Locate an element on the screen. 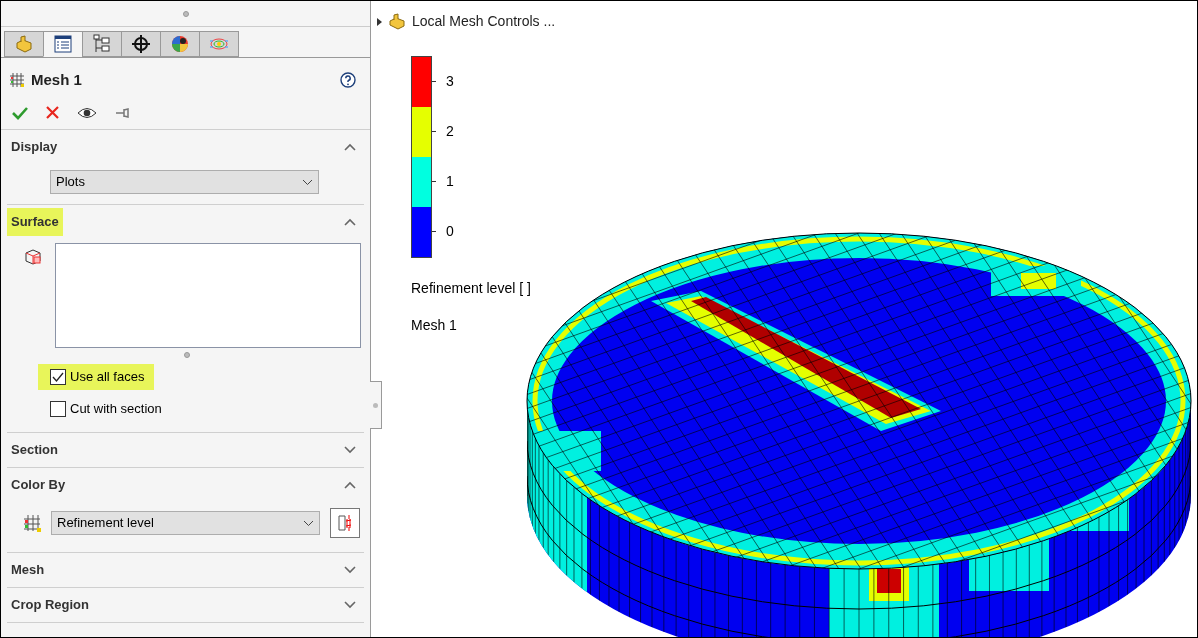  checkbox-option: Use all faces is located at coordinates (96, 377).